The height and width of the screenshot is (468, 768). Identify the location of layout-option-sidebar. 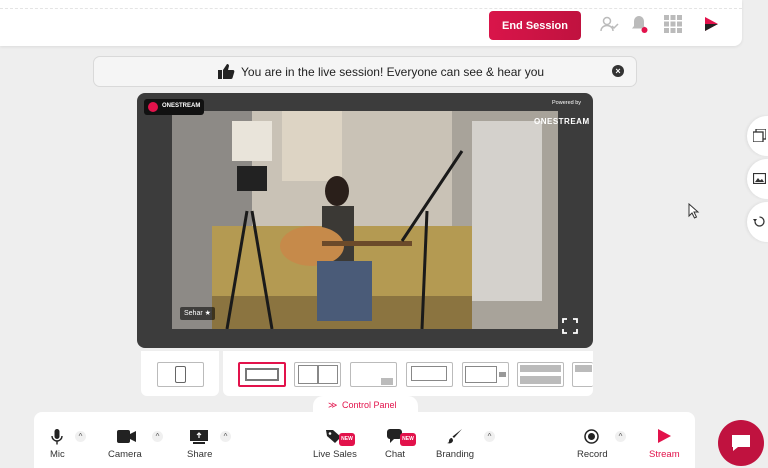
(485, 374).